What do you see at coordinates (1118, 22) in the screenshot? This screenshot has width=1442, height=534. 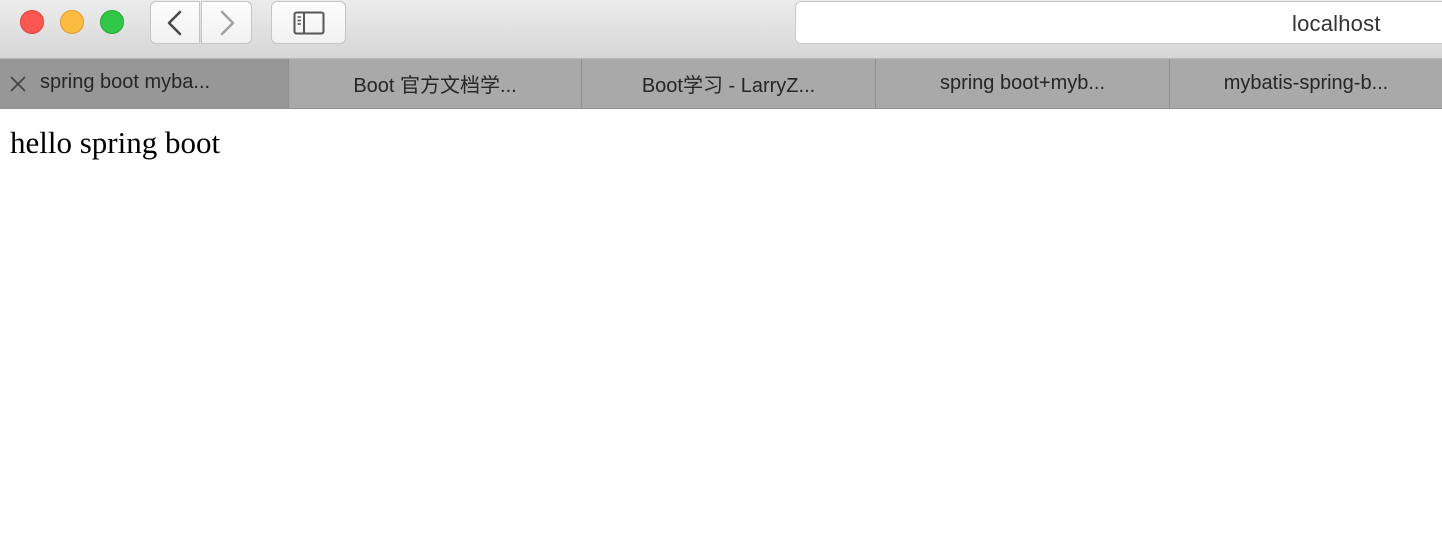 I see `address-bar: localhost` at bounding box center [1118, 22].